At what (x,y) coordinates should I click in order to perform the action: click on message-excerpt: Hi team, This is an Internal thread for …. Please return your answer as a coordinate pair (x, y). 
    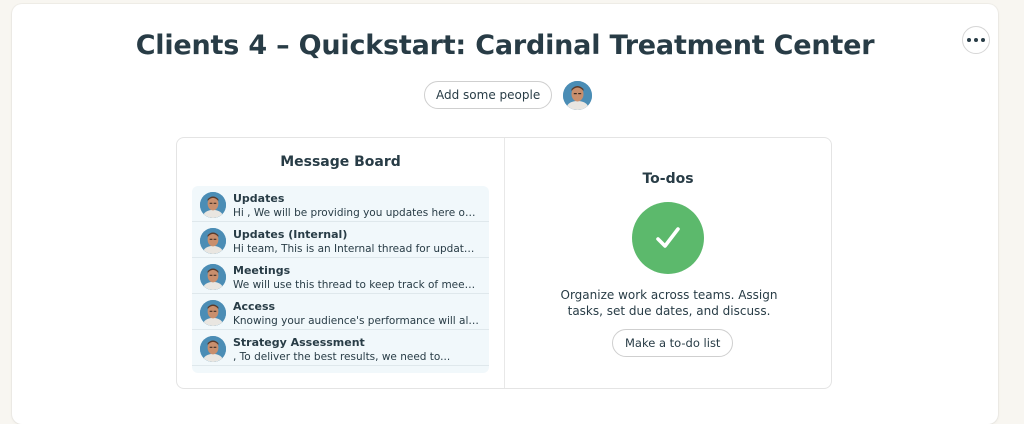
    Looking at the image, I should click on (356, 249).